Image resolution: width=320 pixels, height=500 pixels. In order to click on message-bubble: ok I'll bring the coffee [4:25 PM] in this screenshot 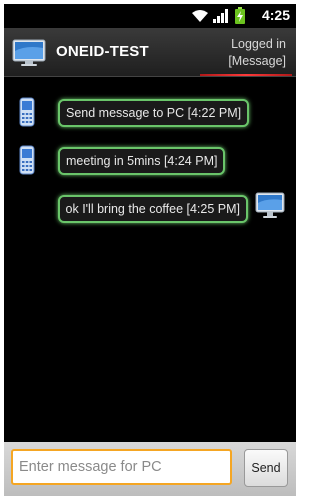, I will do `click(152, 209)`.